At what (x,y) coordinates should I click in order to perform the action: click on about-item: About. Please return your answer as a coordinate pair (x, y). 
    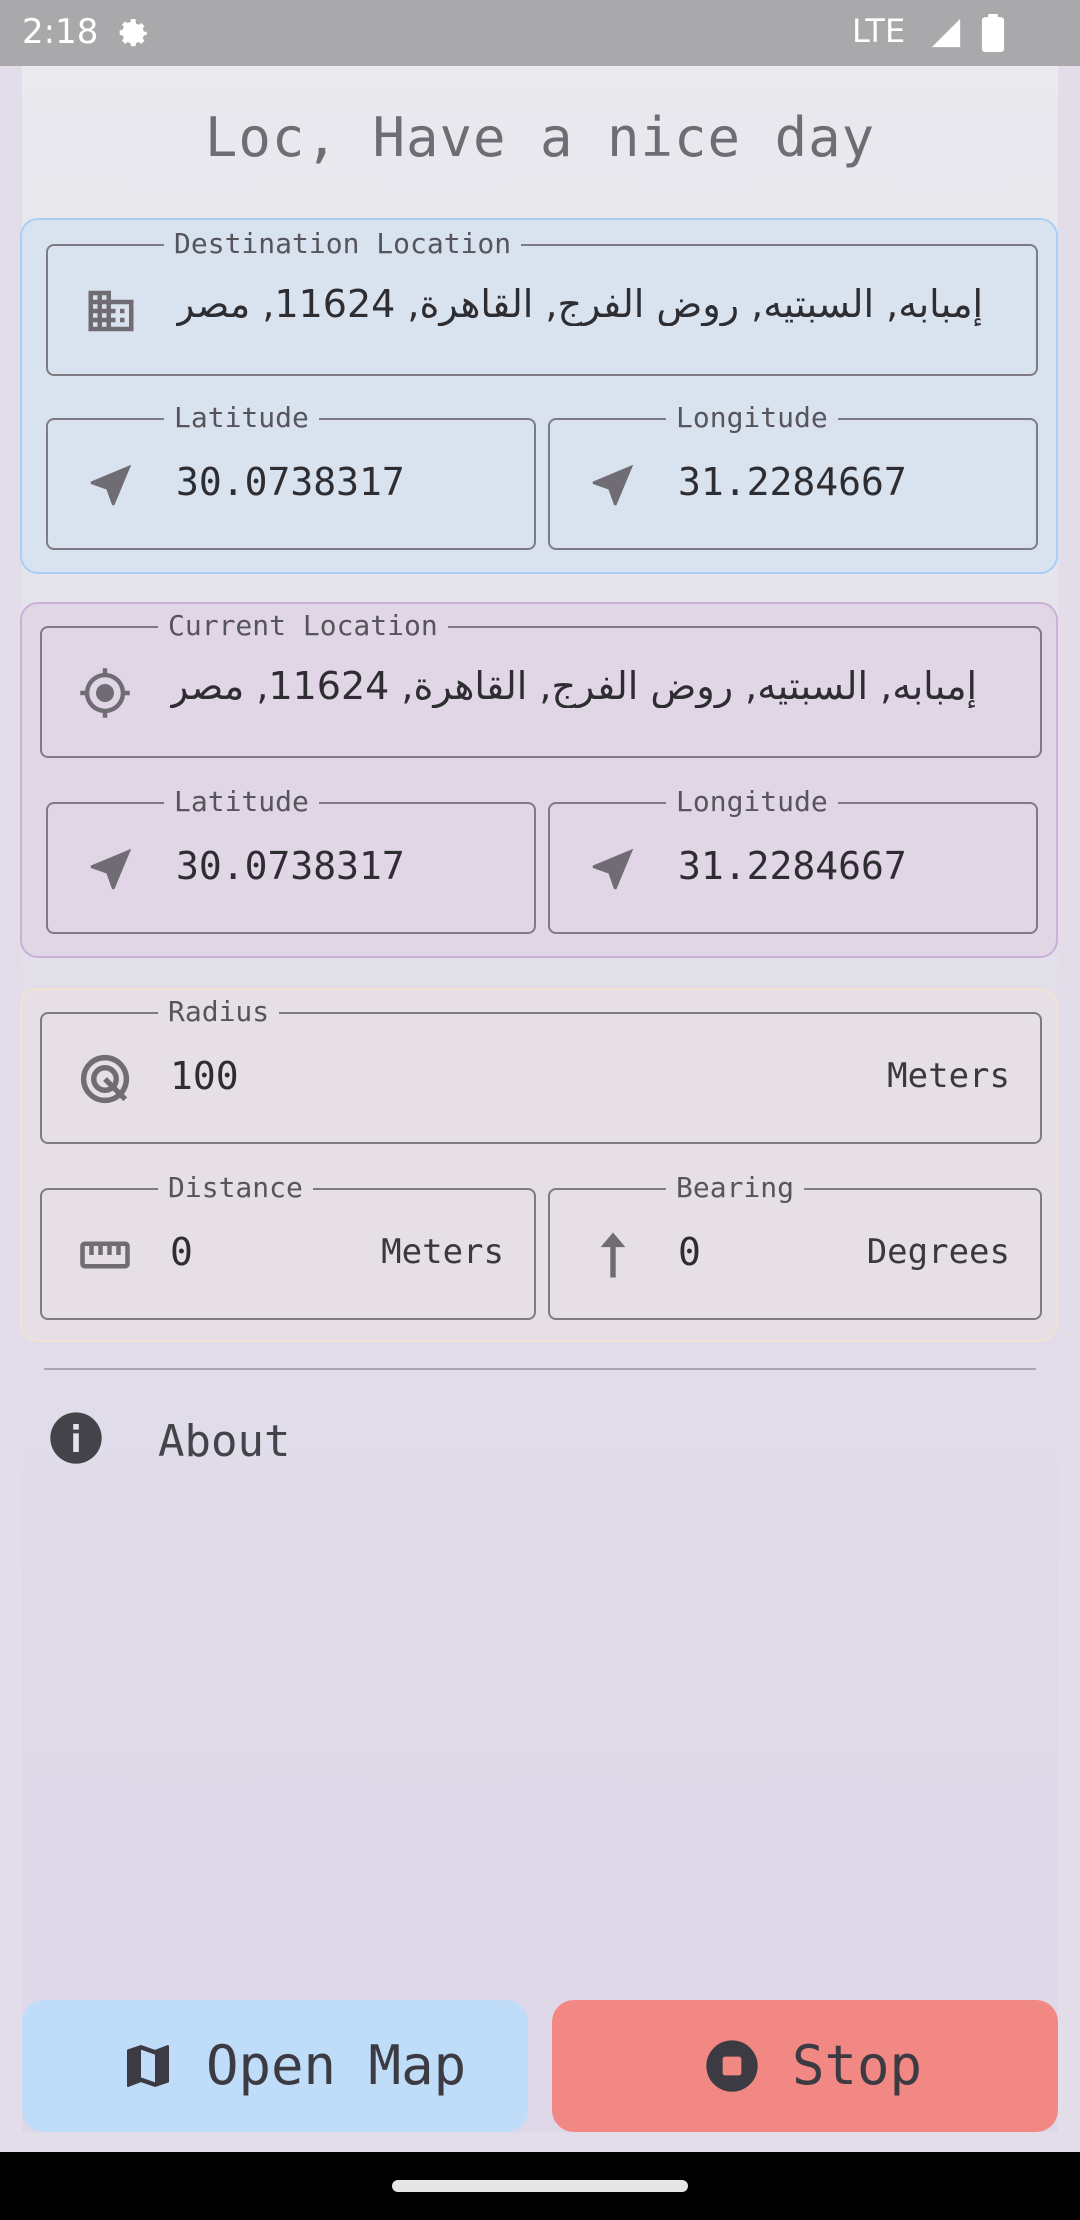
    Looking at the image, I should click on (198, 1439).